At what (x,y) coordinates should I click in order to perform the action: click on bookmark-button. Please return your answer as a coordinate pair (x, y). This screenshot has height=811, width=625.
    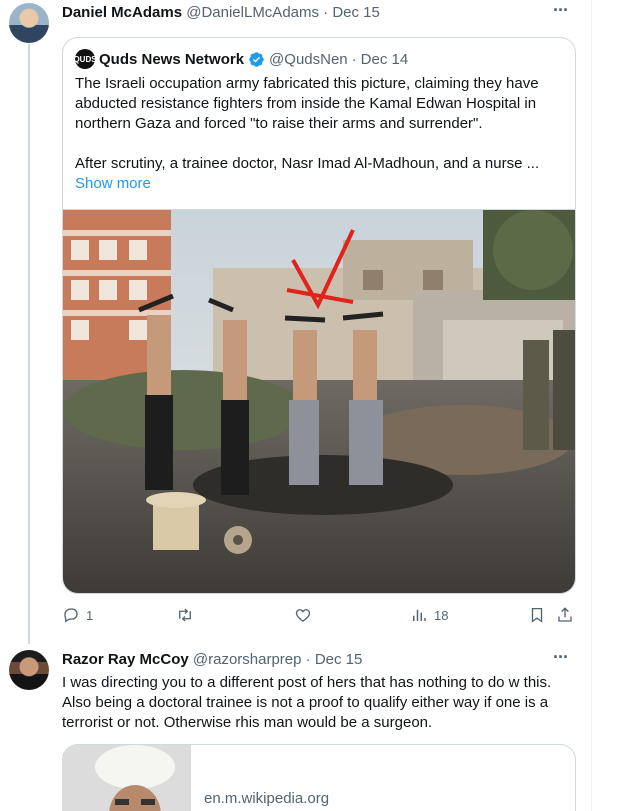
    Looking at the image, I should click on (537, 615).